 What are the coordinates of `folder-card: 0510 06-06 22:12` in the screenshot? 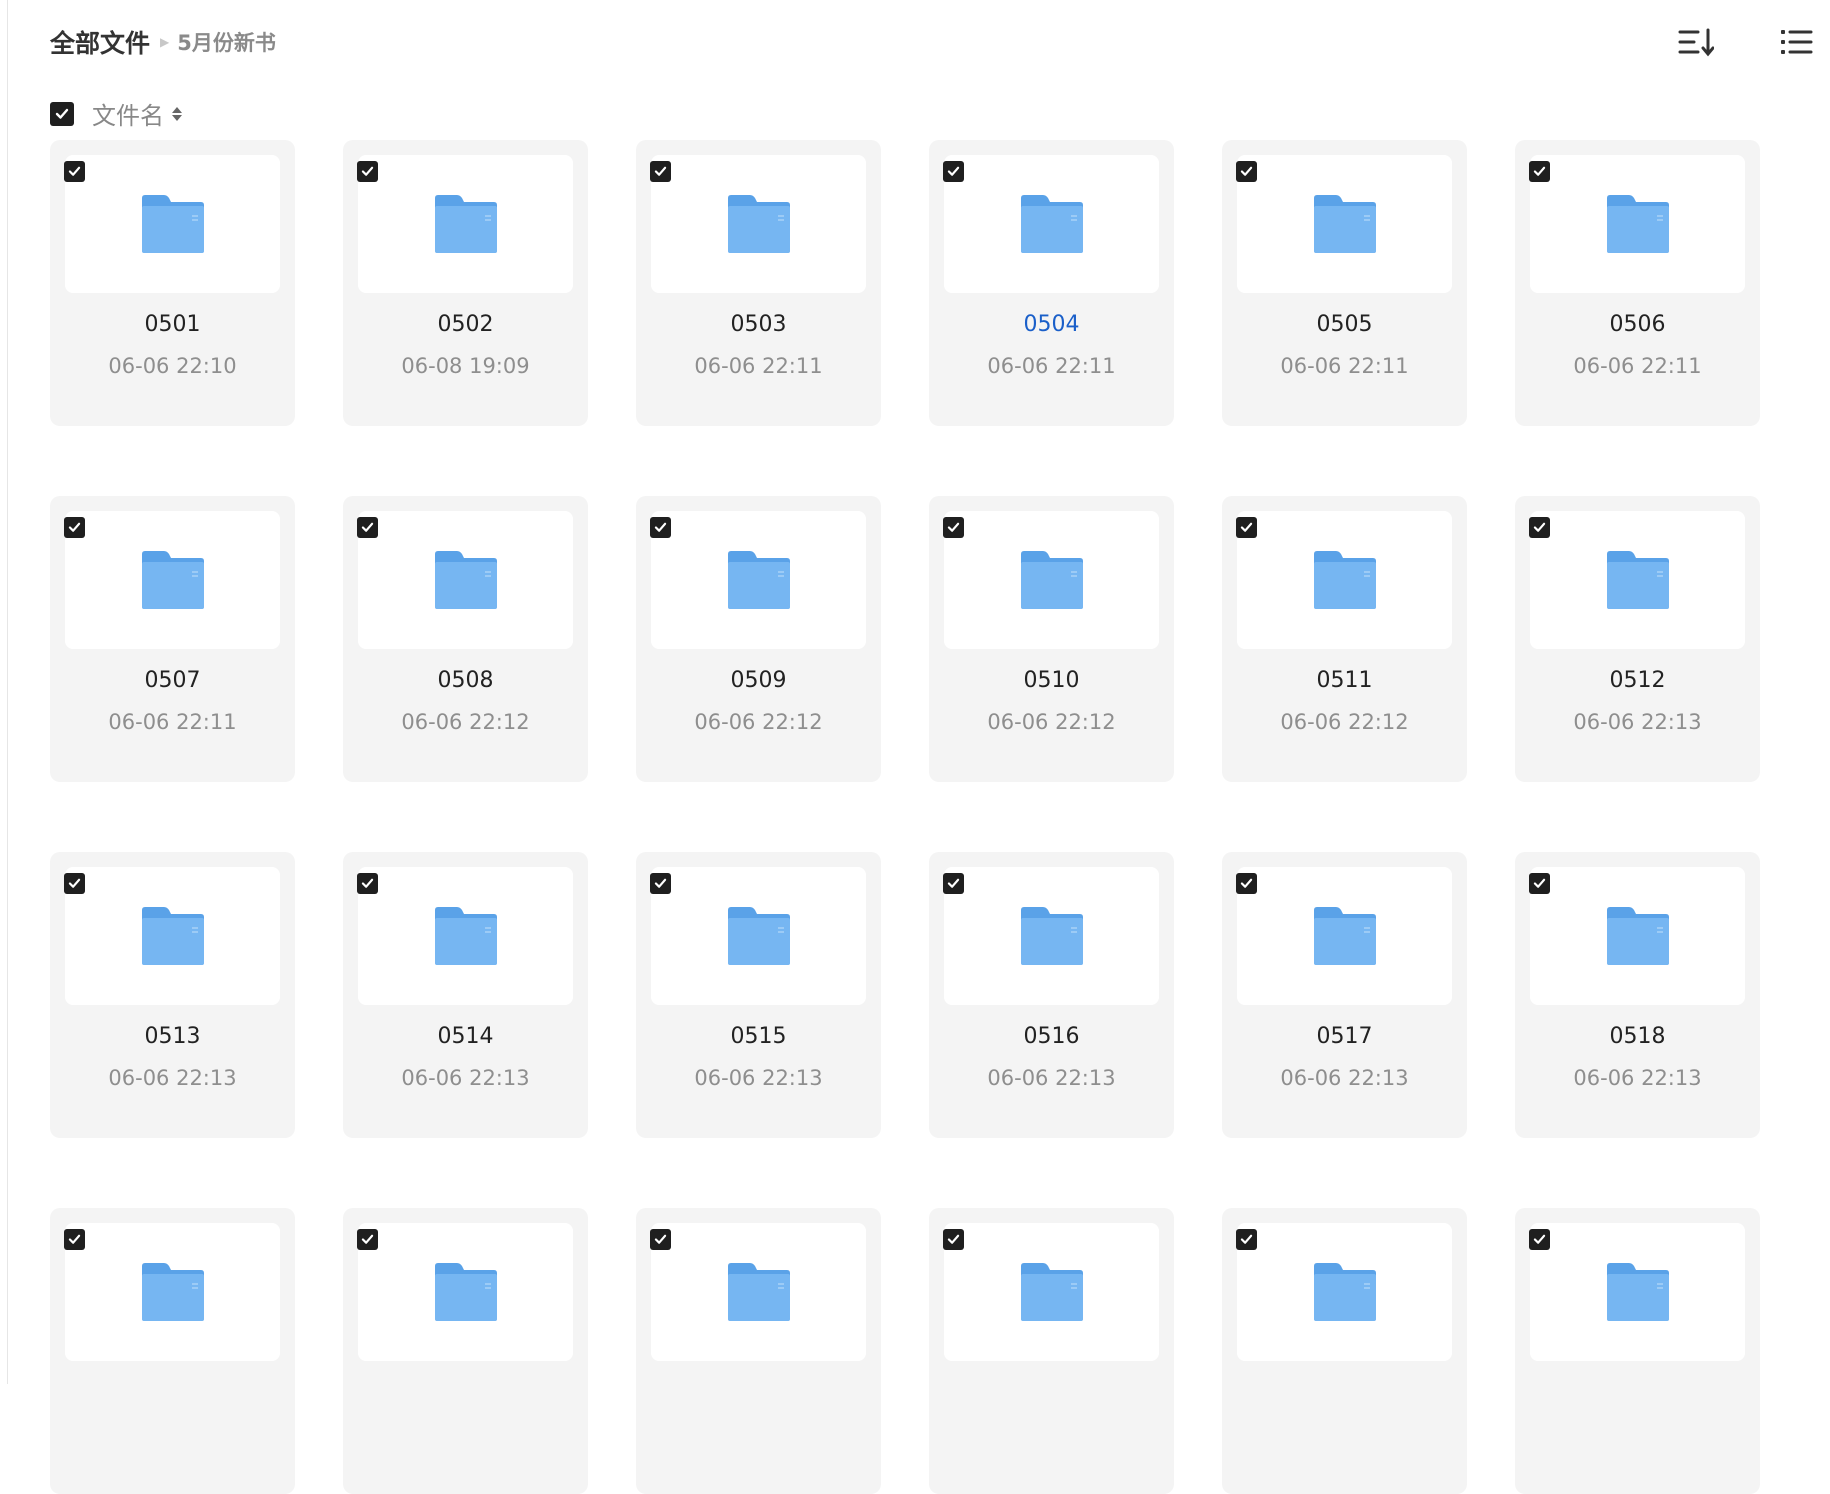 It's located at (1051, 639).